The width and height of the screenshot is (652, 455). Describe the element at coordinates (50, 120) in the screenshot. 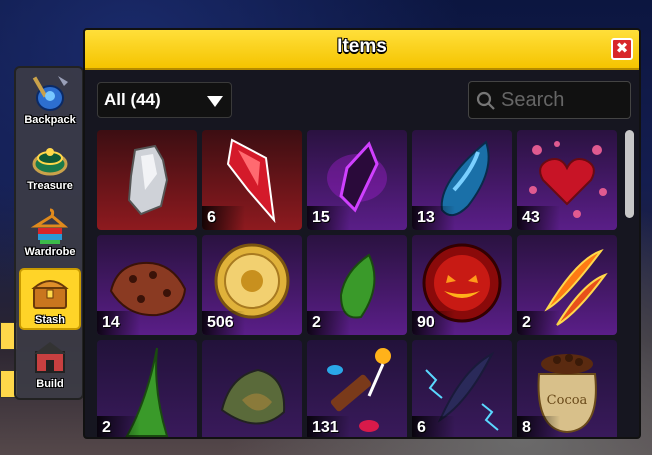

I see `sidebar-item-label: Backpack` at that location.